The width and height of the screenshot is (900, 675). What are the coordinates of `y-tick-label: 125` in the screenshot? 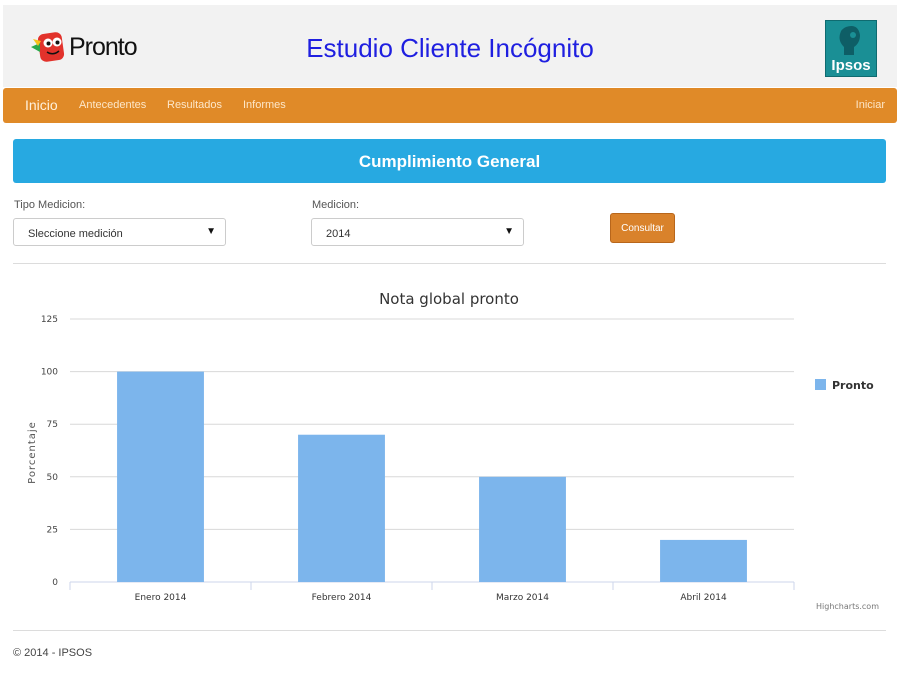 It's located at (49, 320).